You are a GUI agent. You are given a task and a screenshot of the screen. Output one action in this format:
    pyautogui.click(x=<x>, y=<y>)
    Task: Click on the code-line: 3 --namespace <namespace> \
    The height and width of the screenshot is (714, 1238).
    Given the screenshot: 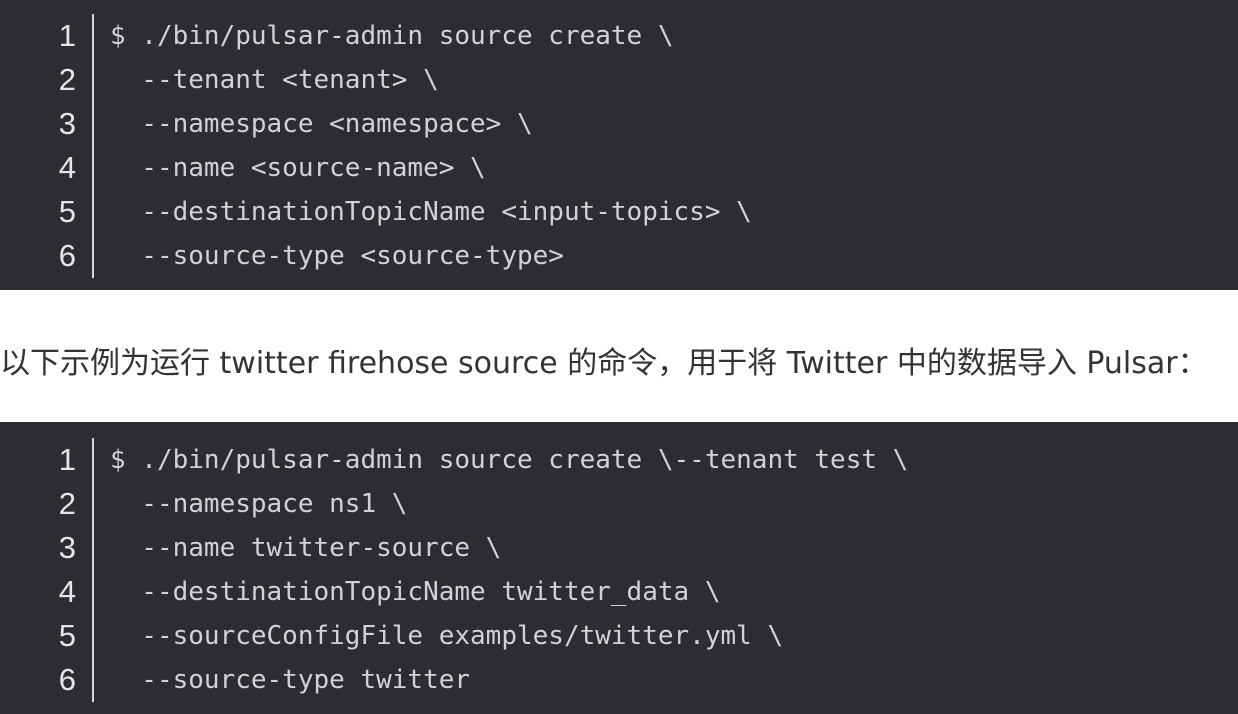 What is the action you would take?
    pyautogui.click(x=619, y=124)
    